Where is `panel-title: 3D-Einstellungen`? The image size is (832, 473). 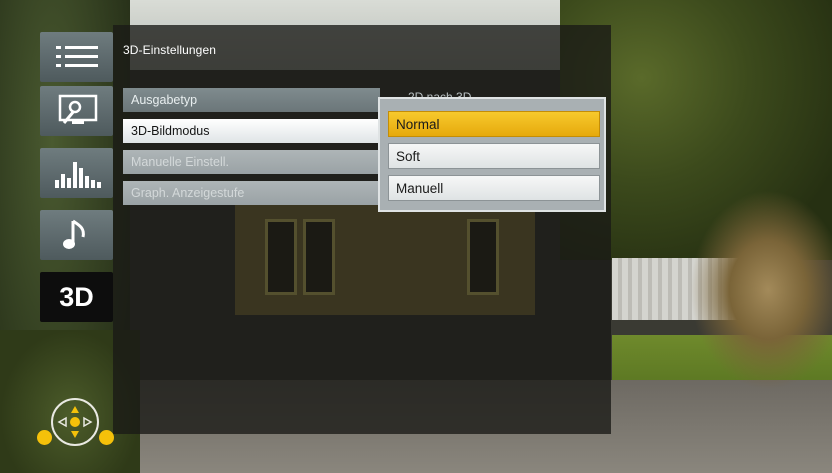 panel-title: 3D-Einstellungen is located at coordinates (169, 50).